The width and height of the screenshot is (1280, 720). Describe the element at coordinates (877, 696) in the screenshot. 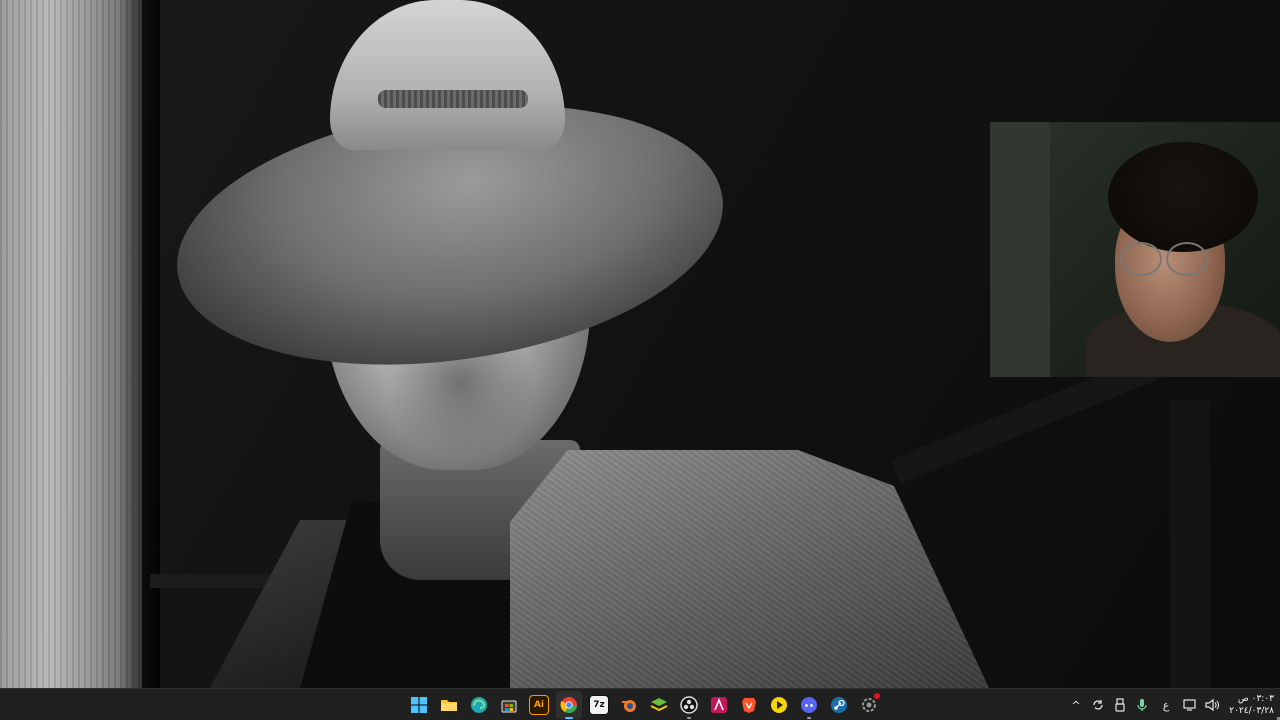

I see `notification-badge` at that location.